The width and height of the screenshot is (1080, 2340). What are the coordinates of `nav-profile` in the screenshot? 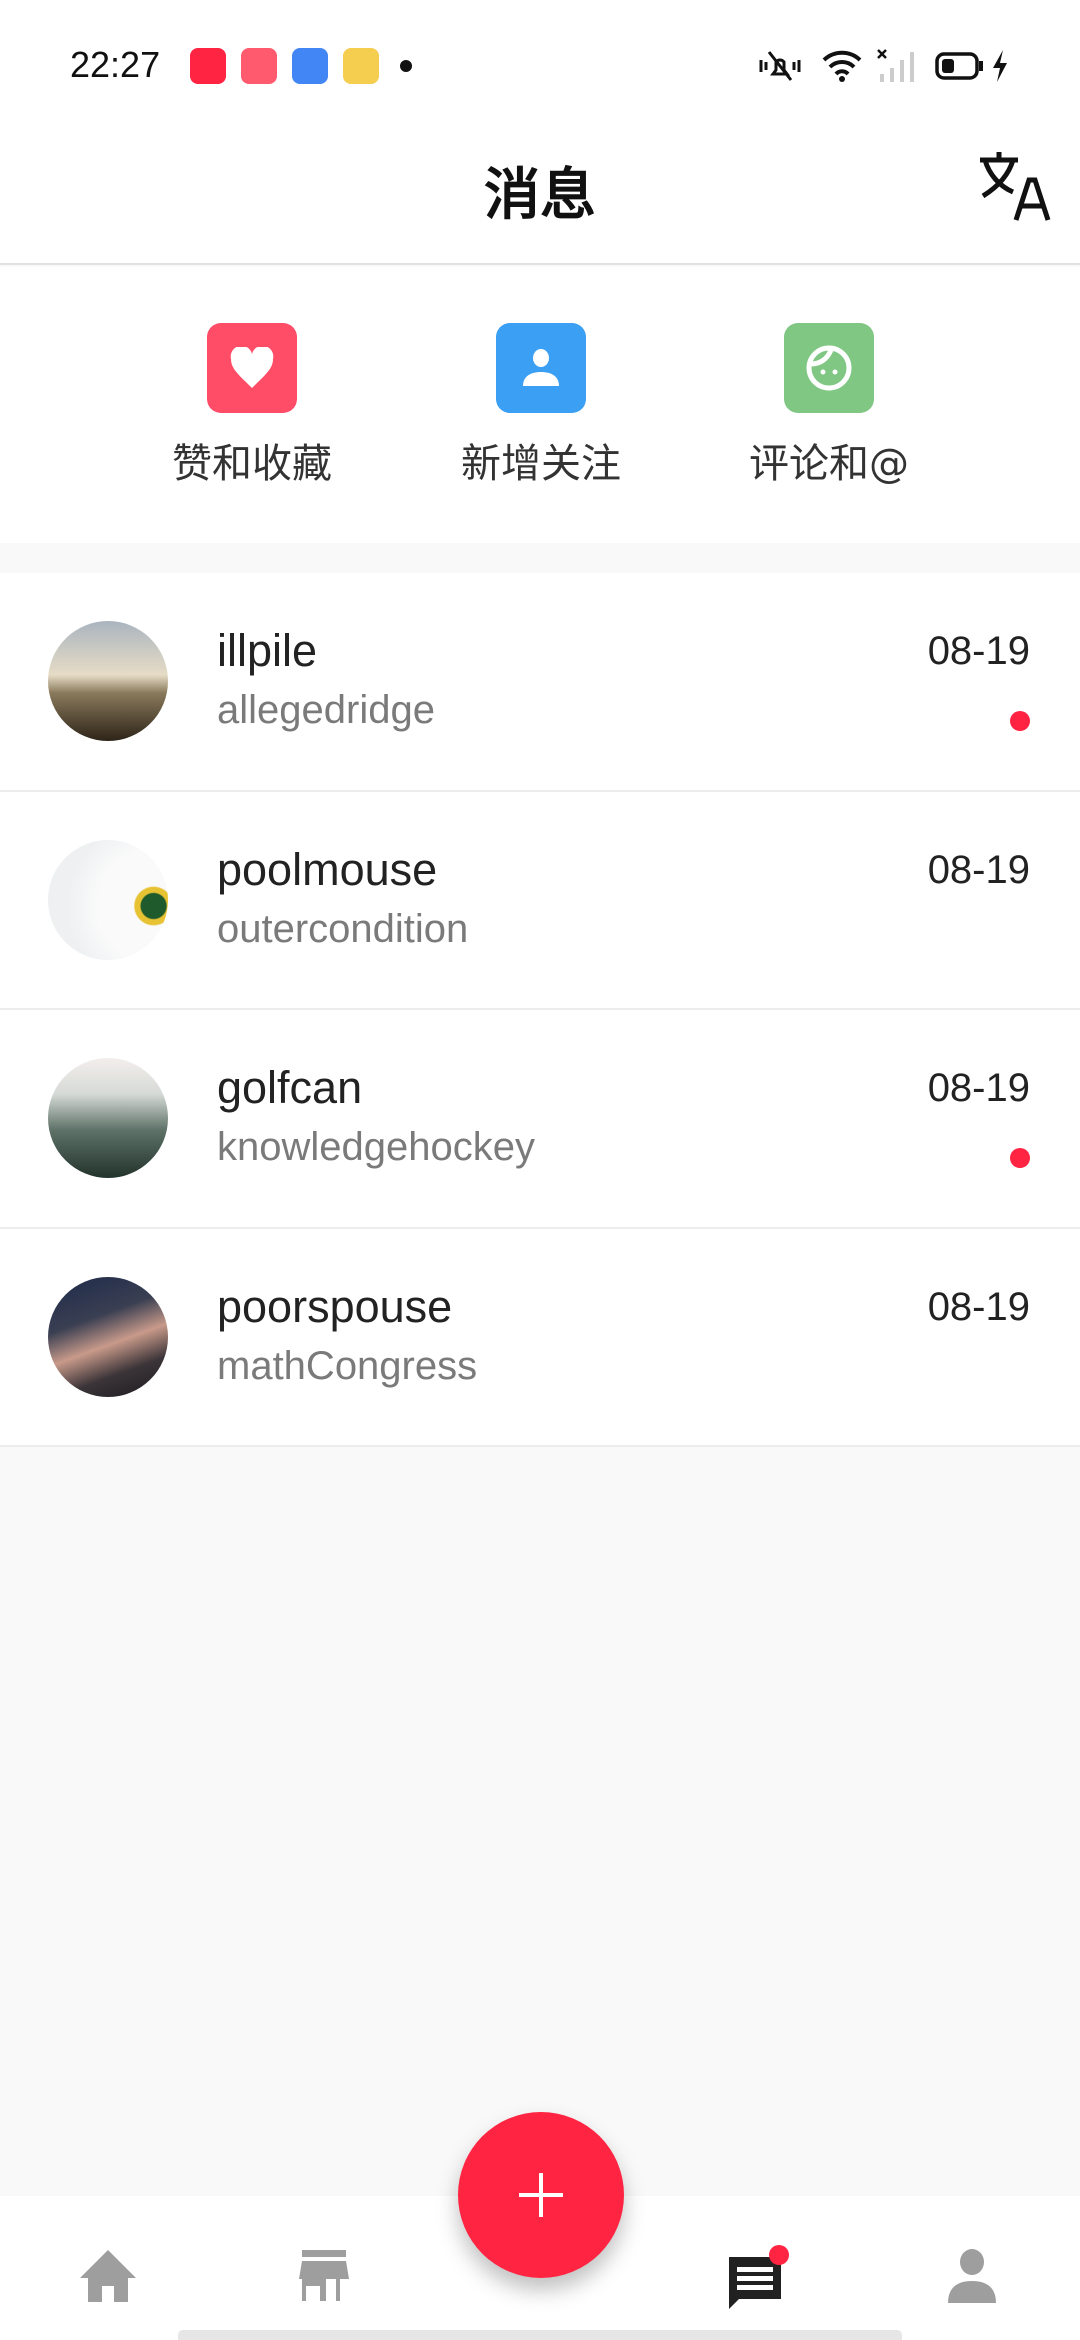 It's located at (972, 2276).